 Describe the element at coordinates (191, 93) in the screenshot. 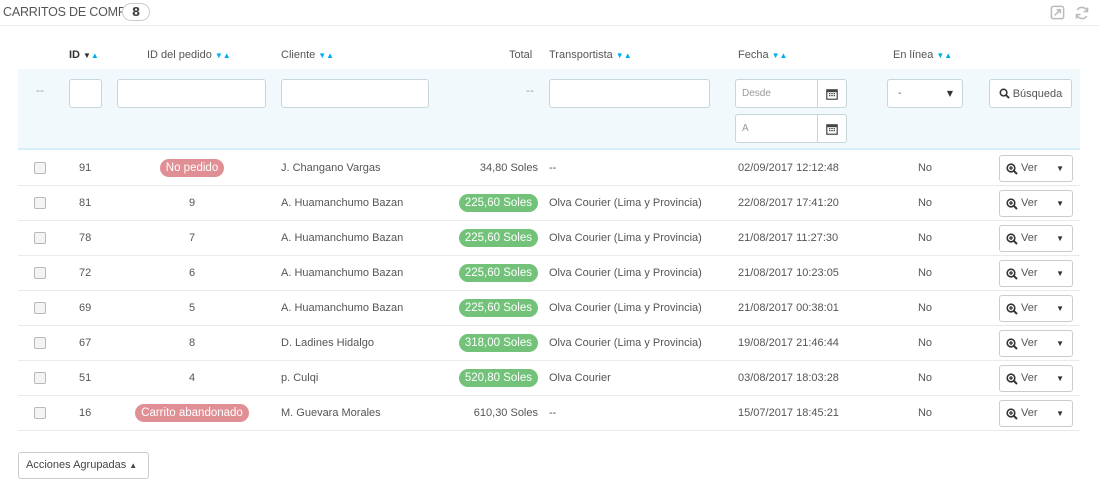

I see `order-id-filter-input` at that location.